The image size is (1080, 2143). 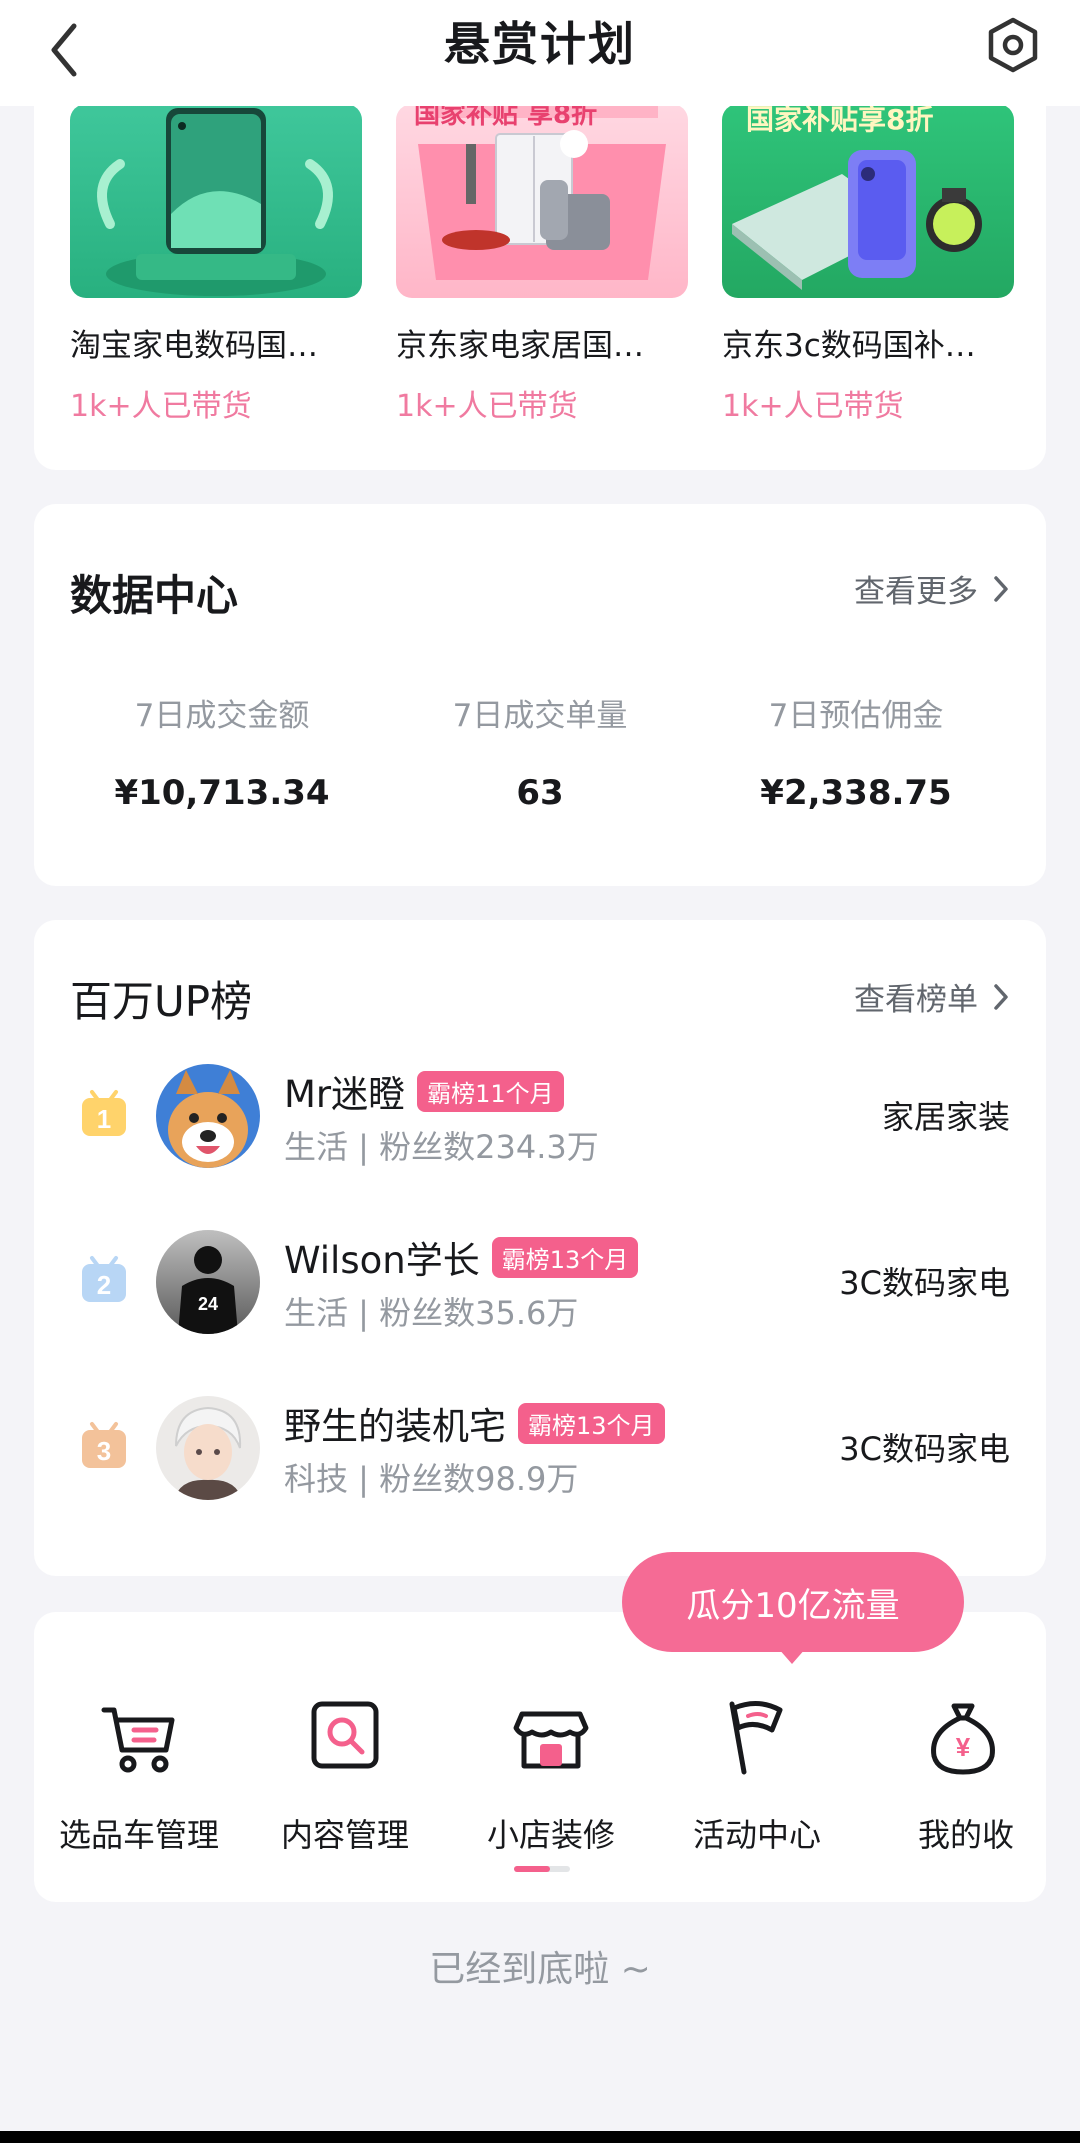 I want to click on product-card: 国家补贴 享8折 京东家电家居国… 1k+人已带货, so click(x=542, y=264).